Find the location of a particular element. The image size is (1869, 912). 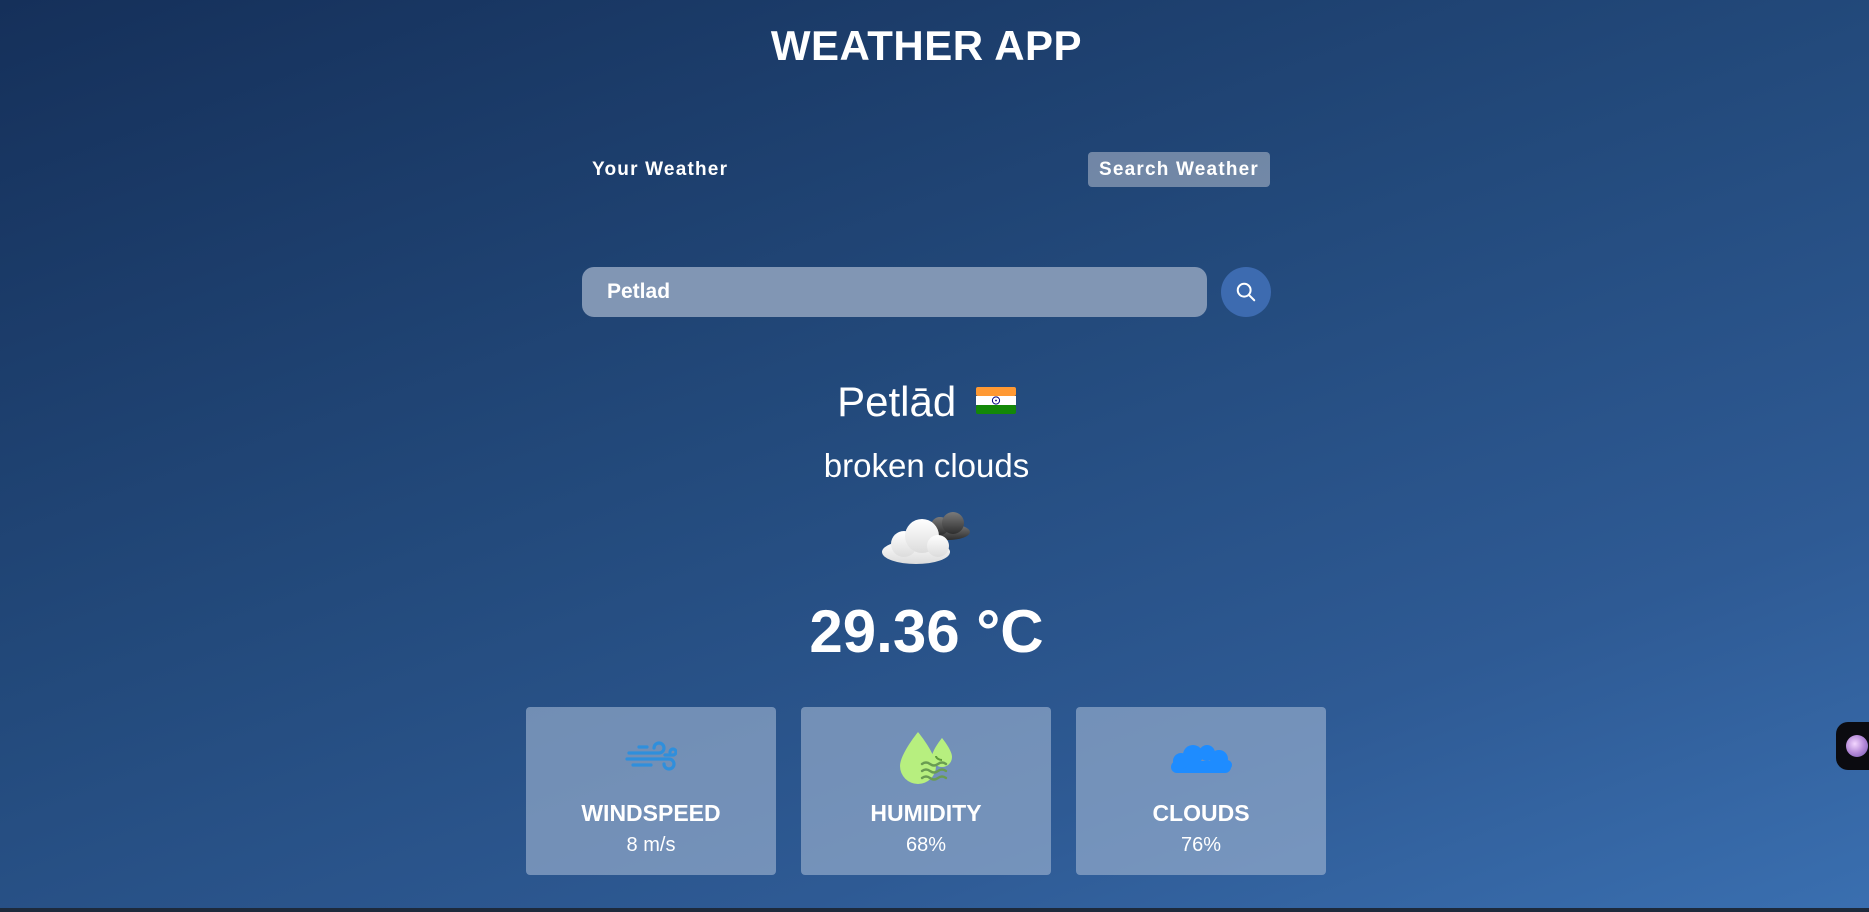

windspeed-card: WINDSPEED 8 m/s is located at coordinates (651, 791).